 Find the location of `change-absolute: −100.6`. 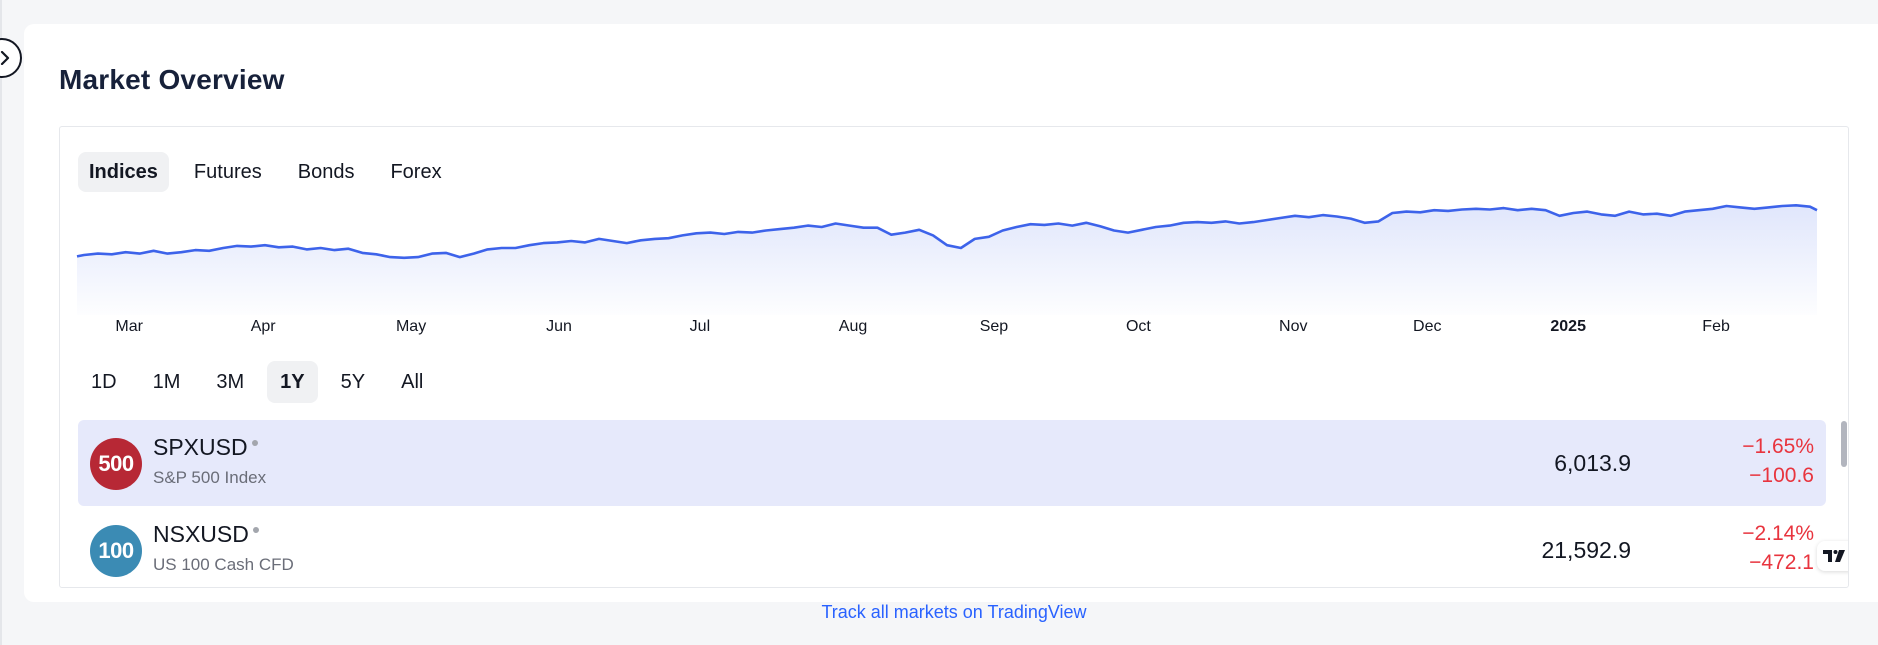

change-absolute: −100.6 is located at coordinates (1781, 475).